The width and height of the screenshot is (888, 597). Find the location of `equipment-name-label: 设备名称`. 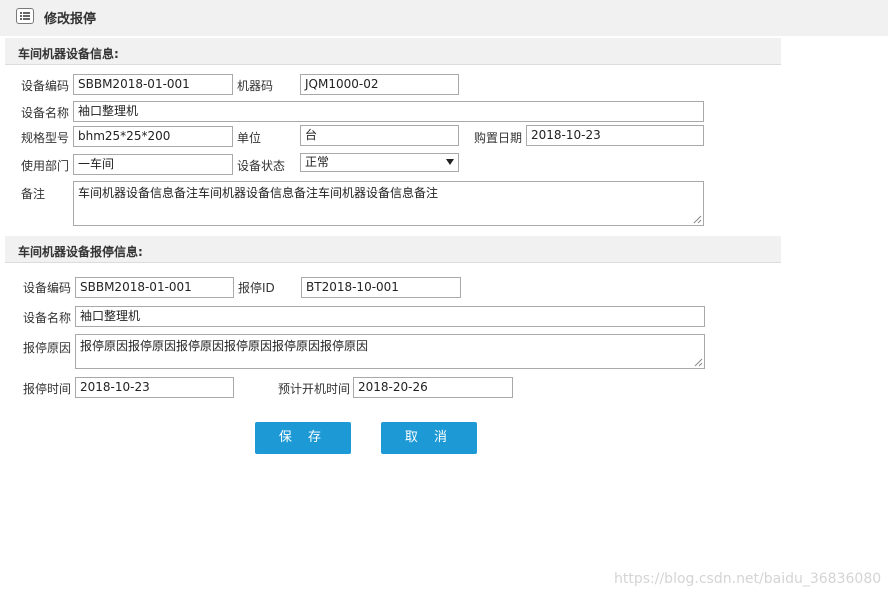

equipment-name-label: 设备名称 is located at coordinates (45, 113).